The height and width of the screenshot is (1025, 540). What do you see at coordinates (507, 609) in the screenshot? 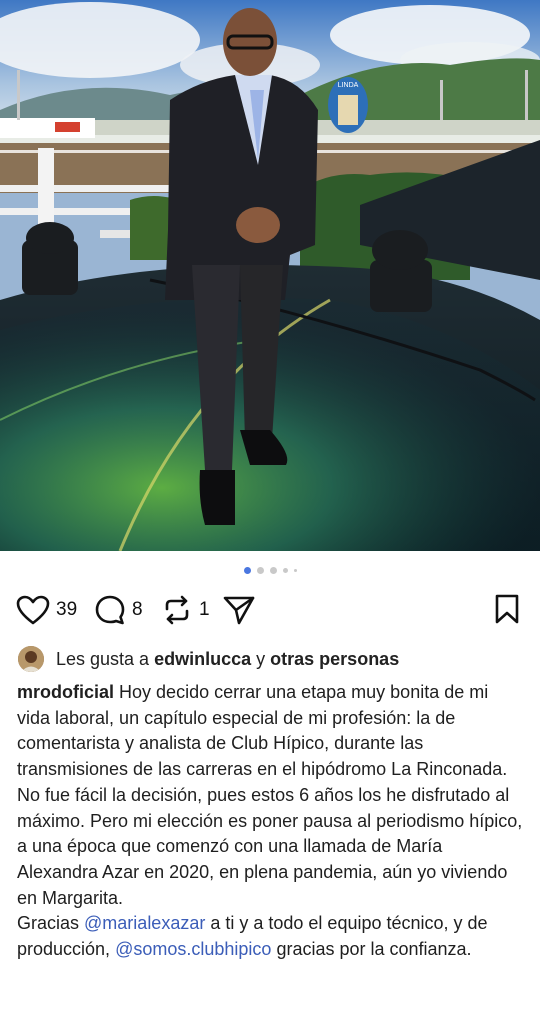
I see `bookmark-icon` at bounding box center [507, 609].